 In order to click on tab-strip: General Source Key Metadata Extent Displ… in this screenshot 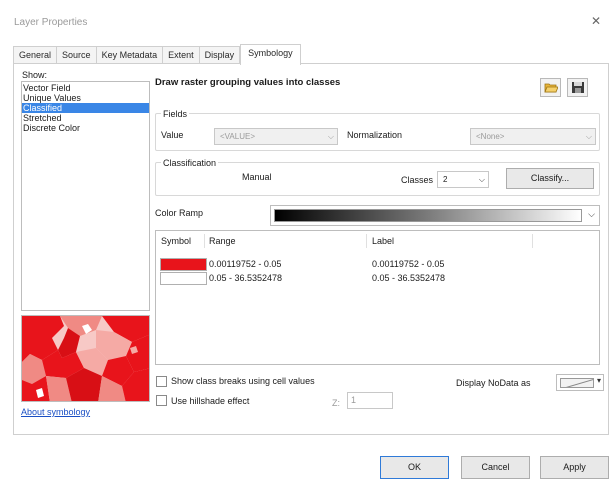, I will do `click(157, 54)`.